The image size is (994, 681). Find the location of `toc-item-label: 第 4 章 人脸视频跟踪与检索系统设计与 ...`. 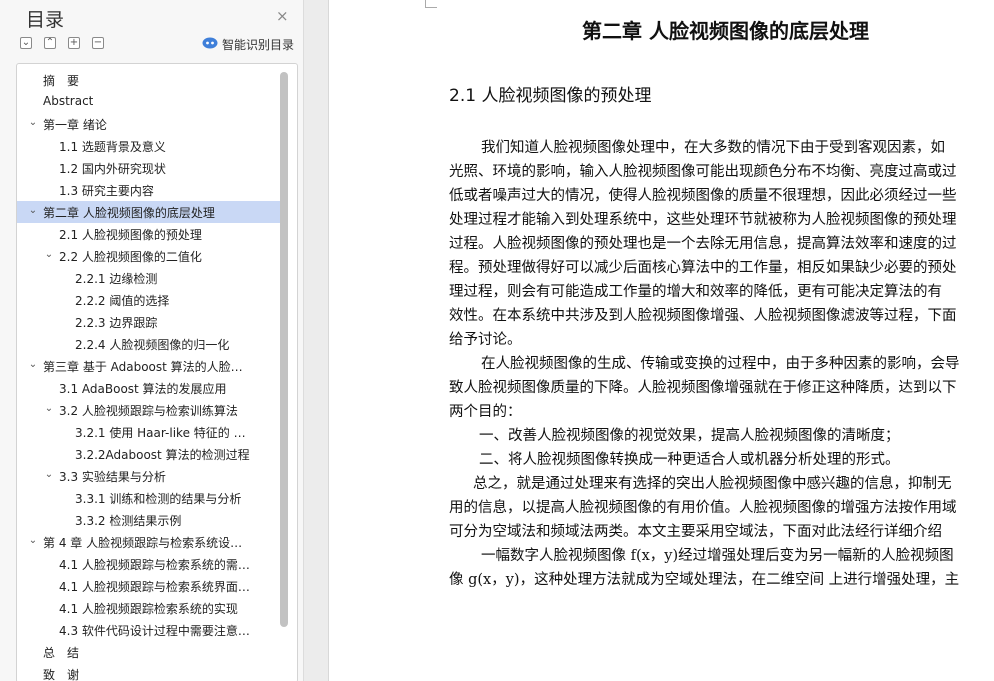

toc-item-label: 第 4 章 人脸视频跟踪与检索系统设计与 ... is located at coordinates (147, 543).